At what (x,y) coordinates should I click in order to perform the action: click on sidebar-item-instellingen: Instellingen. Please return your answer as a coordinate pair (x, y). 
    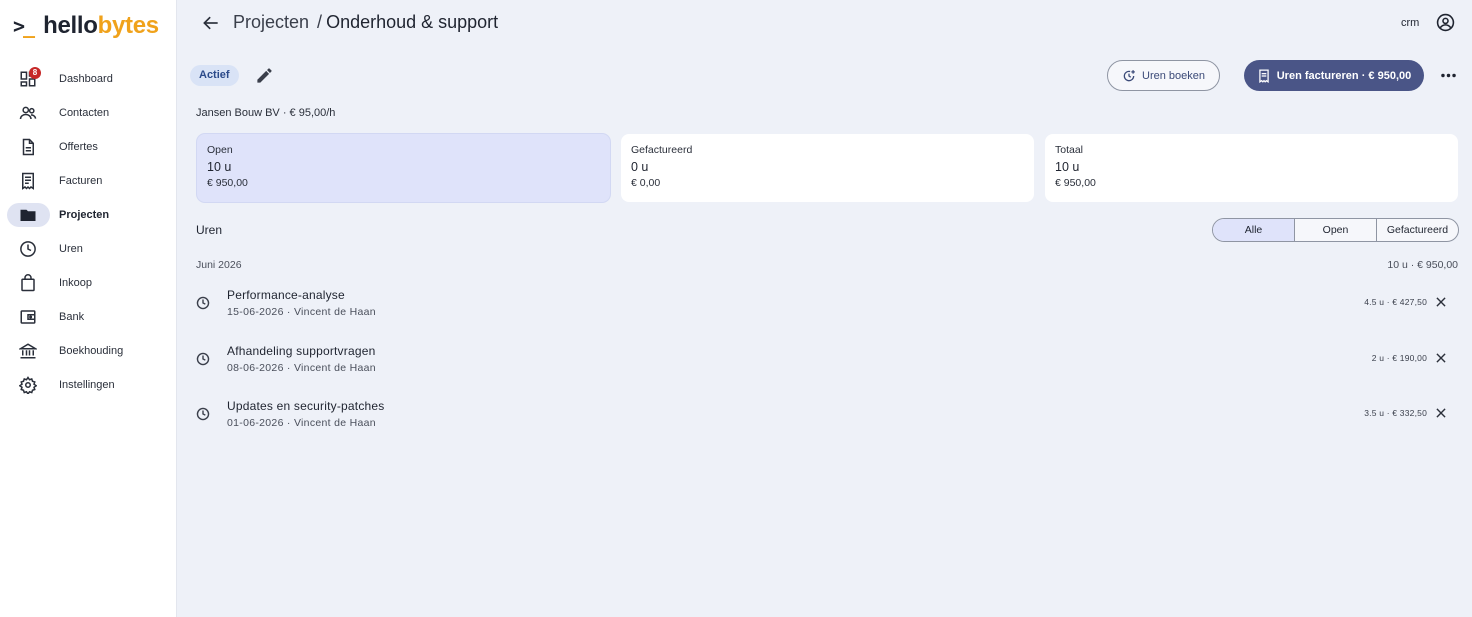
    Looking at the image, I should click on (88, 385).